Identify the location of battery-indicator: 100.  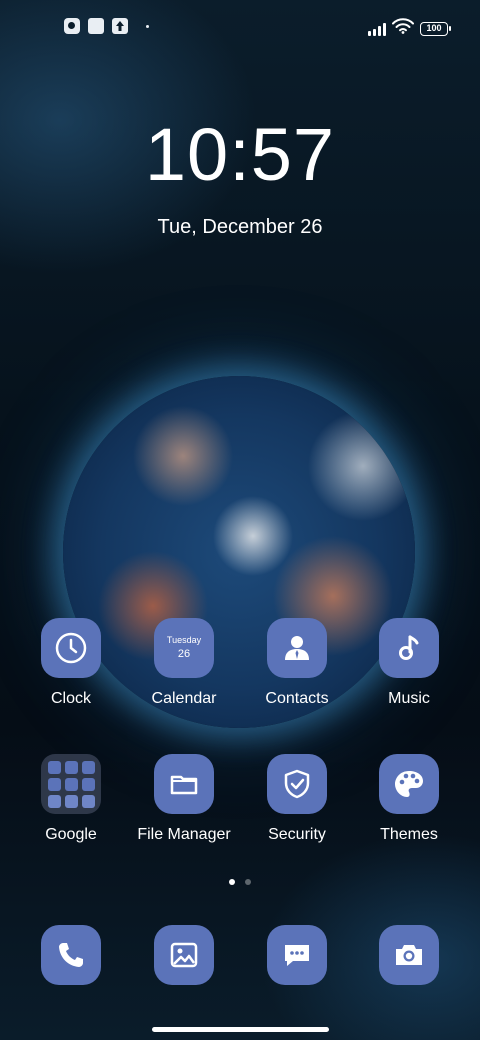
(435, 28).